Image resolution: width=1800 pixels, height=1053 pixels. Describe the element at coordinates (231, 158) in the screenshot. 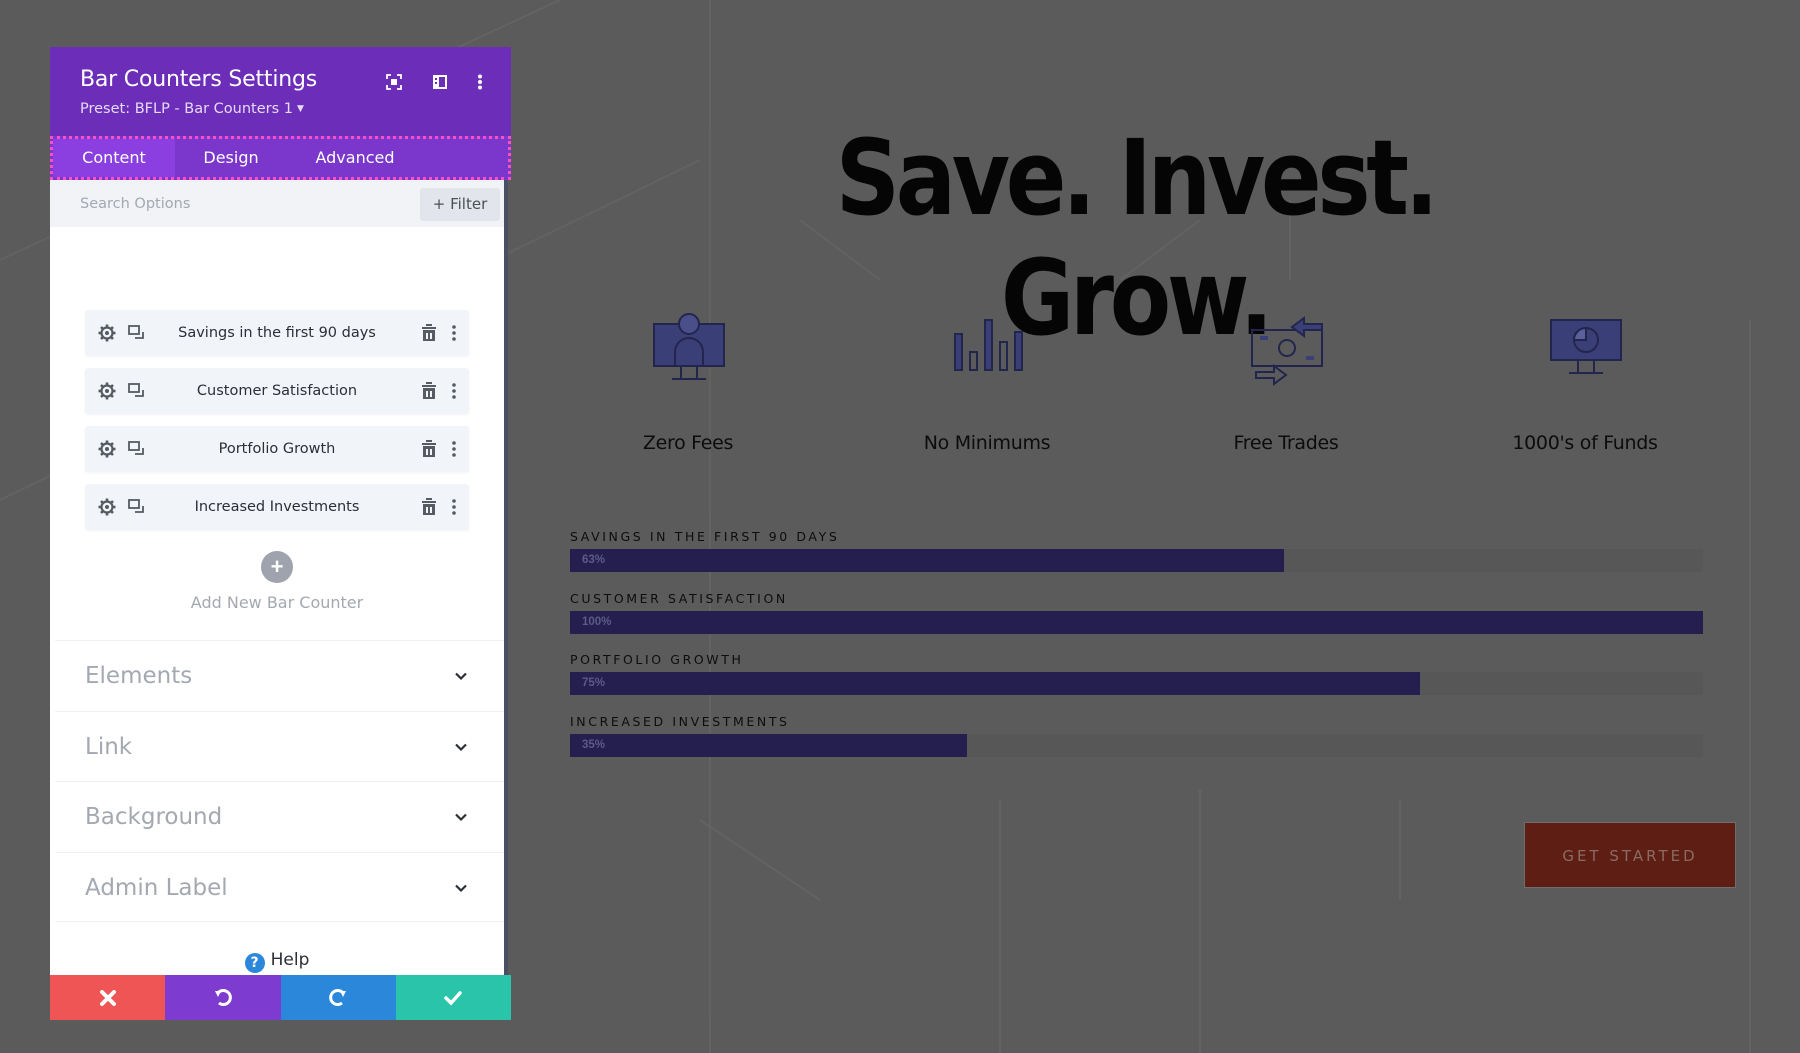

I see `tab-design: Design` at that location.